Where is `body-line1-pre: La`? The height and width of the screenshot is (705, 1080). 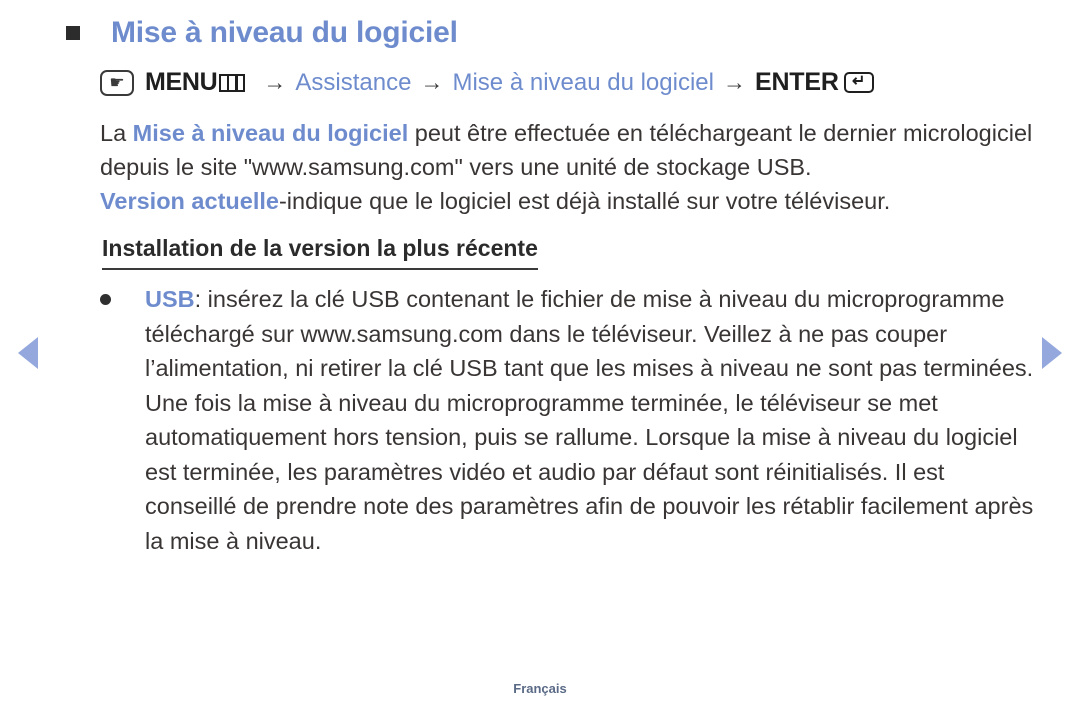
body-line1-pre: La is located at coordinates (116, 133).